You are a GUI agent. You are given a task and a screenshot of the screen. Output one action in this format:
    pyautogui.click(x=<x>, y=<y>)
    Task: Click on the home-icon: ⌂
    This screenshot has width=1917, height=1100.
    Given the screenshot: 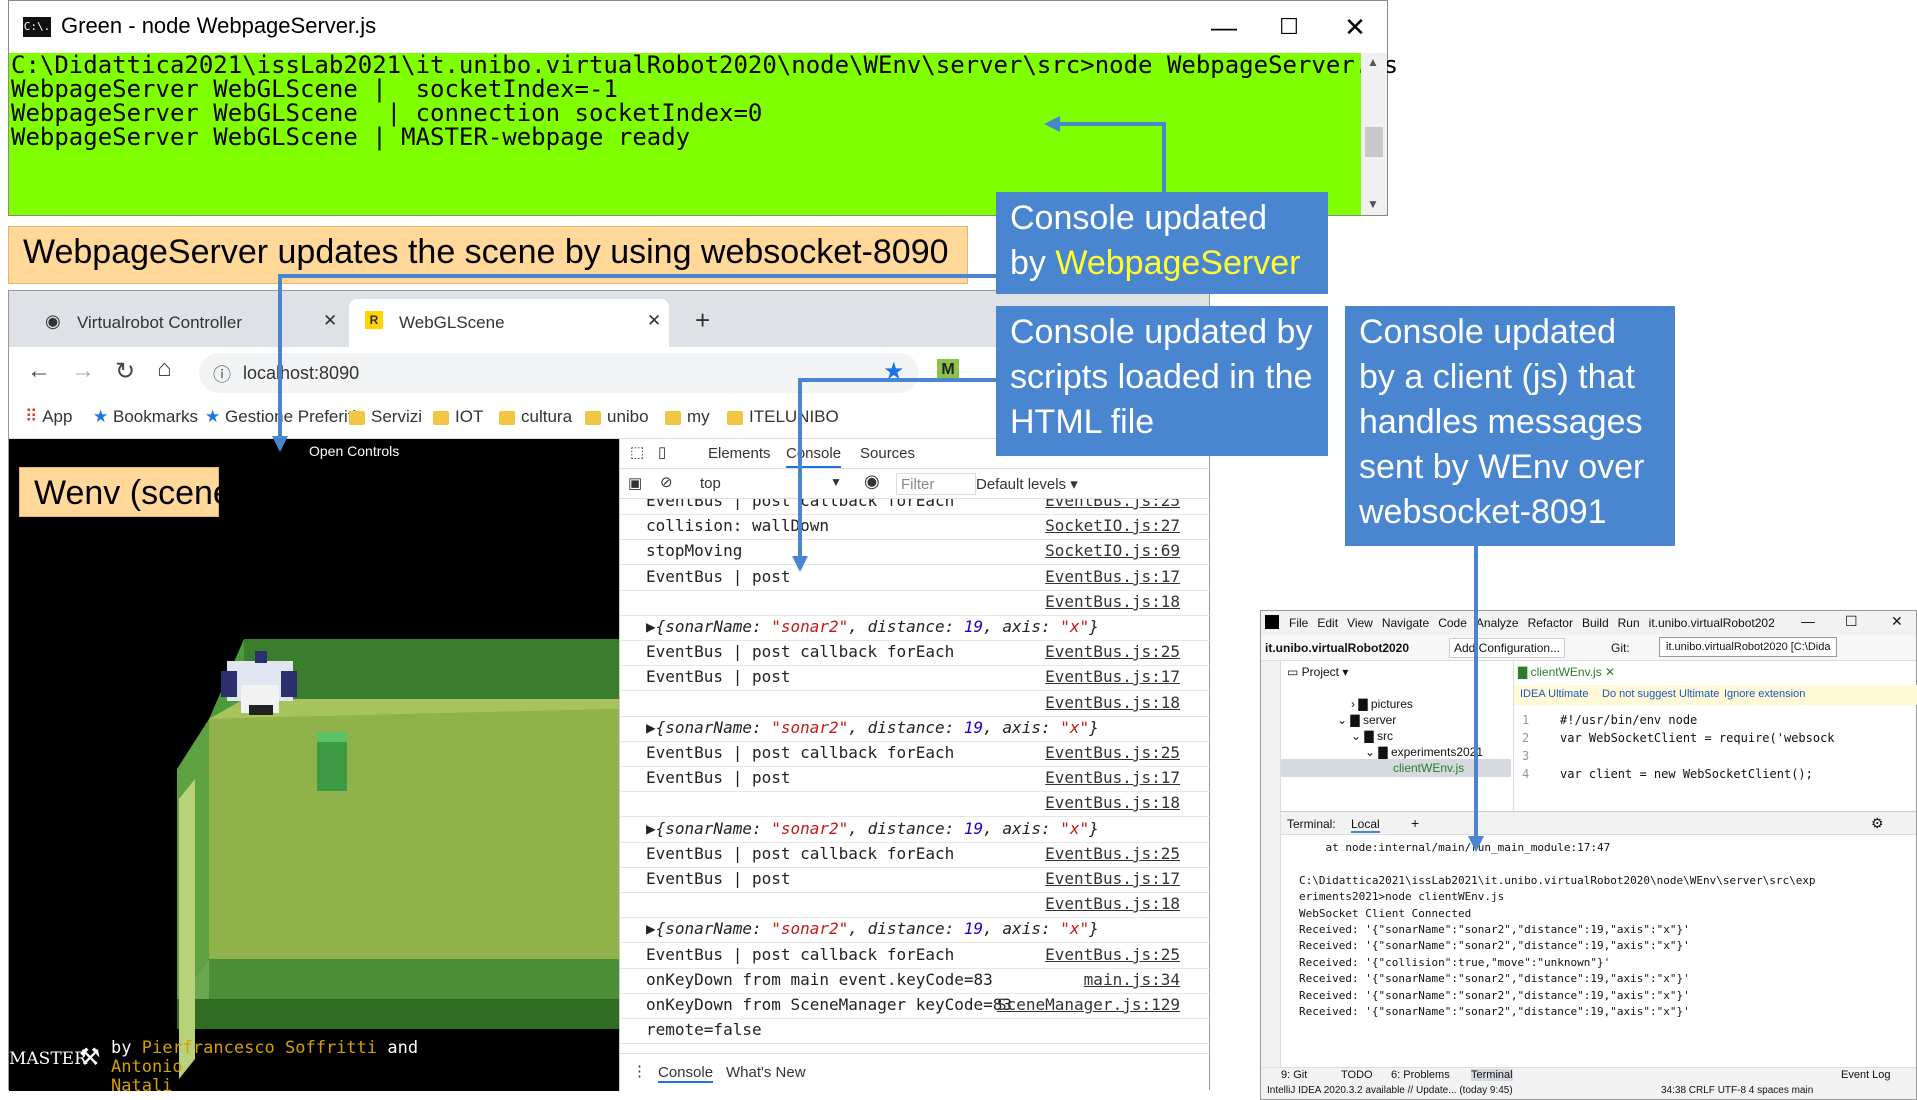 What is the action you would take?
    pyautogui.click(x=164, y=369)
    